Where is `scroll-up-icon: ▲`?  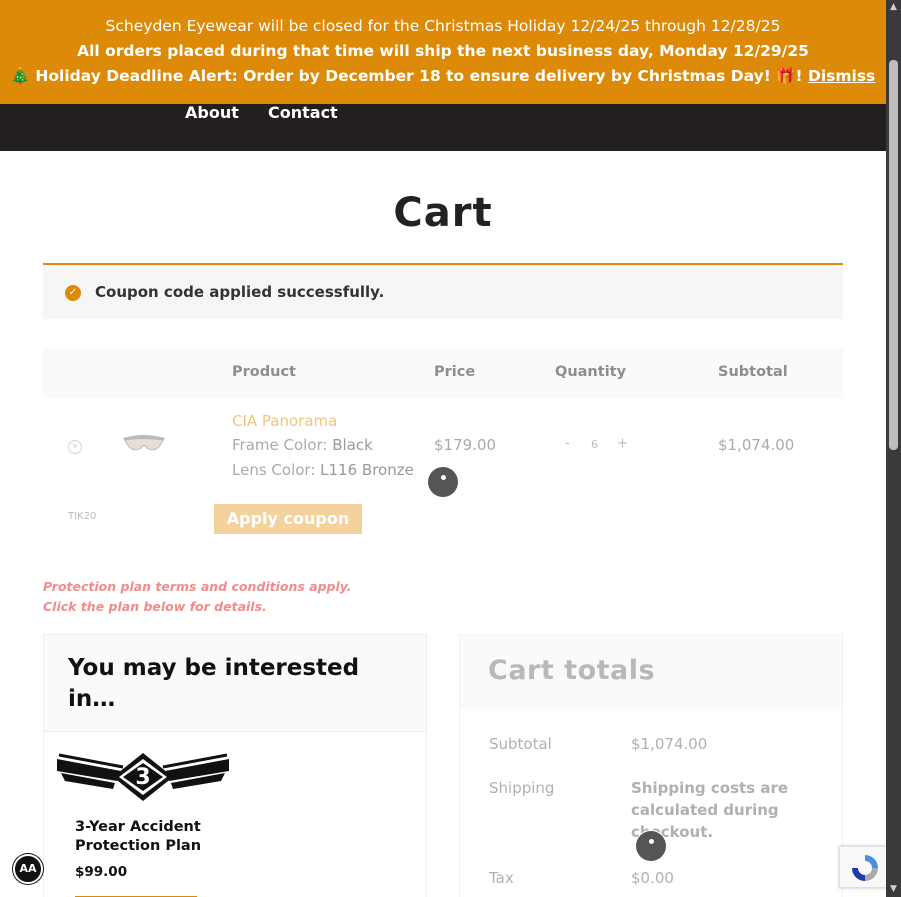 scroll-up-icon: ▲ is located at coordinates (893, 7).